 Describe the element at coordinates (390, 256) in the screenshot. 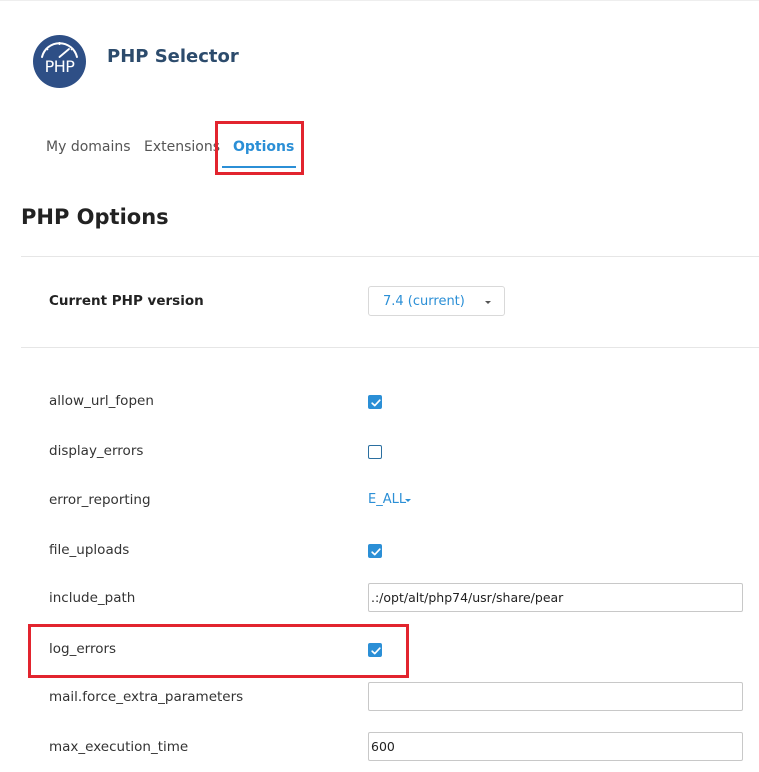

I see `section-divider-top` at that location.